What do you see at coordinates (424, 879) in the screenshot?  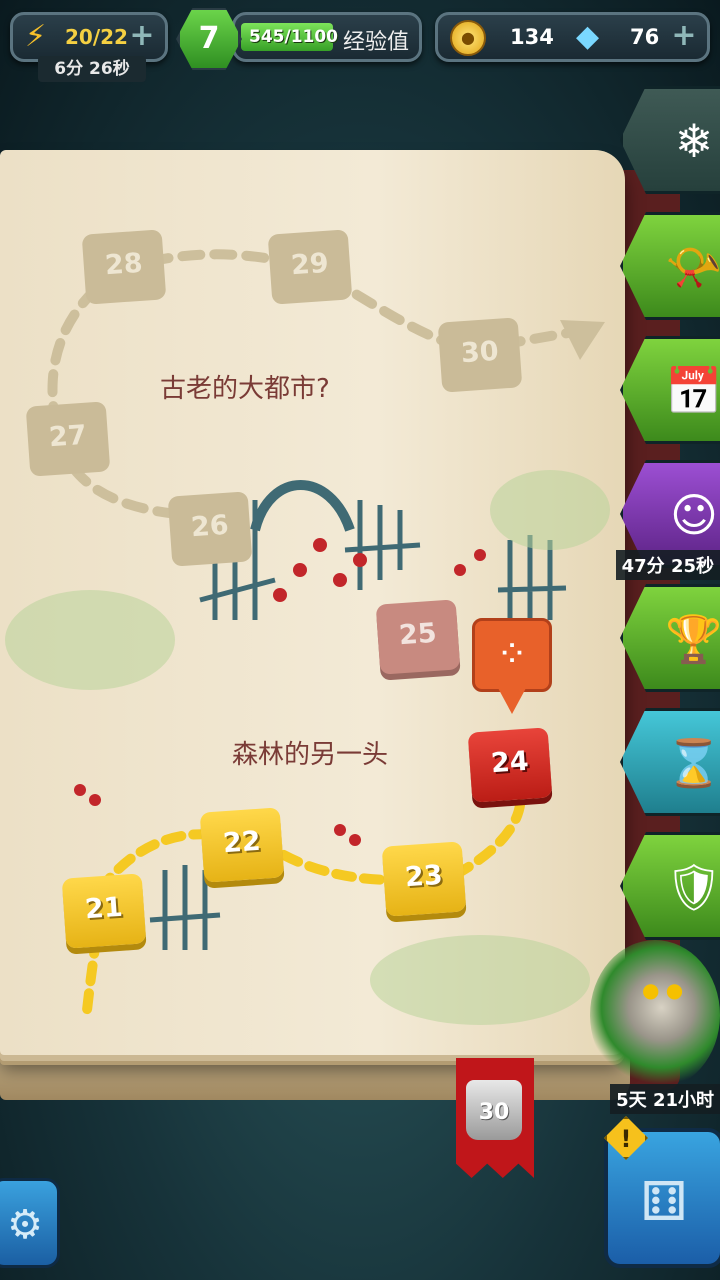 I see `level-node-23: 23` at bounding box center [424, 879].